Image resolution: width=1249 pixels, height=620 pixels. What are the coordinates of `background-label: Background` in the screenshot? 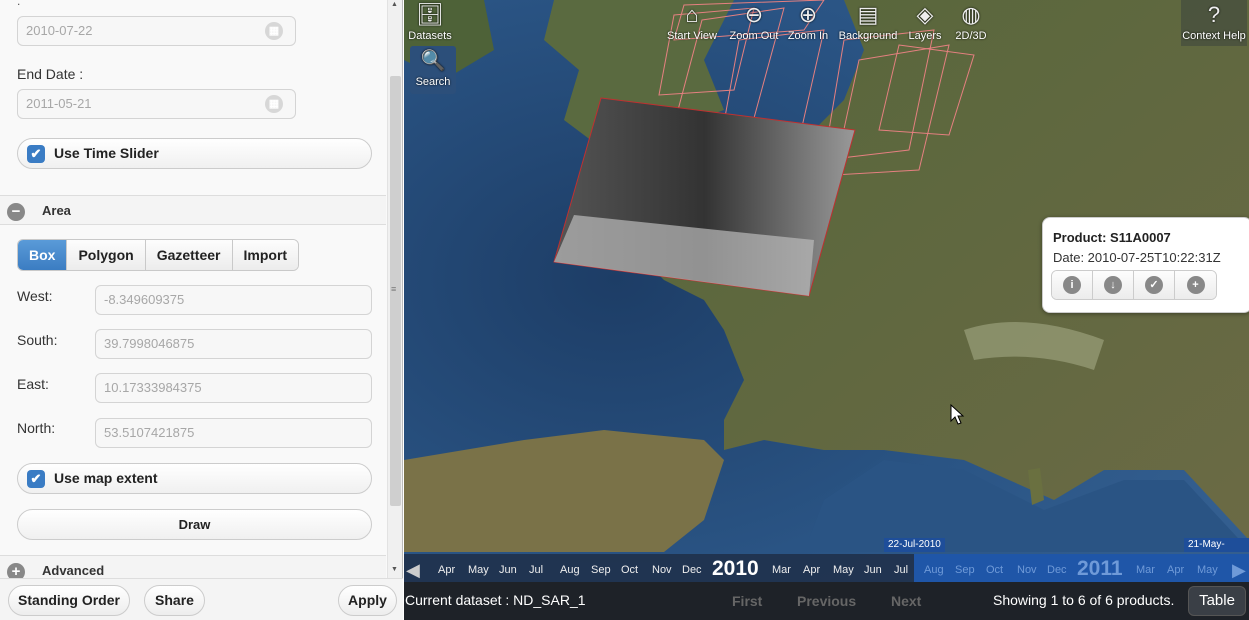 It's located at (868, 36).